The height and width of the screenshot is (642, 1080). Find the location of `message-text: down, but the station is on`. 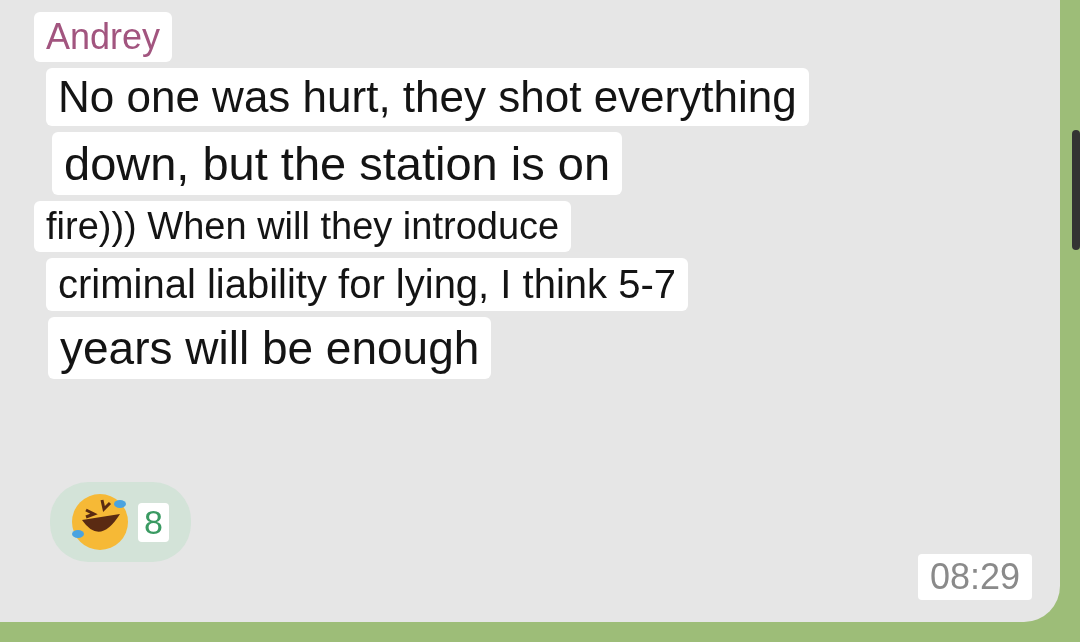

message-text: down, but the station is on is located at coordinates (337, 163).